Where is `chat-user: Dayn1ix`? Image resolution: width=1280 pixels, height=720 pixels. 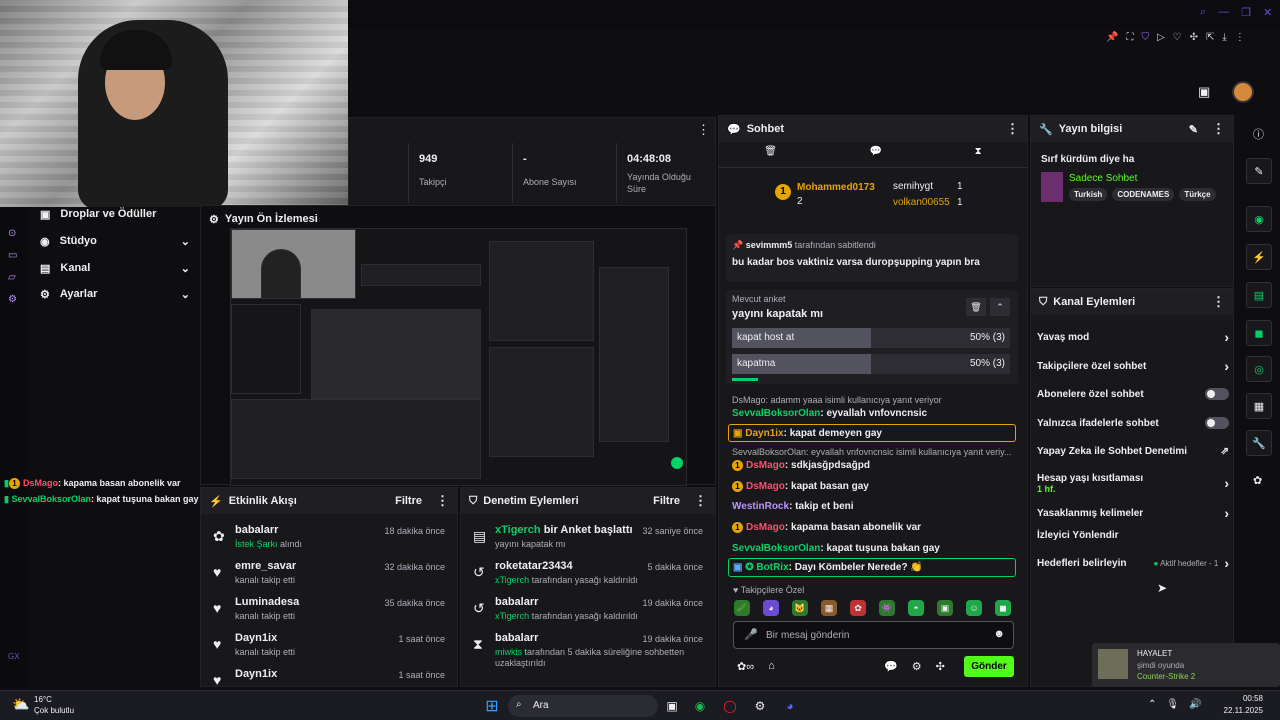 chat-user: Dayn1ix is located at coordinates (764, 433).